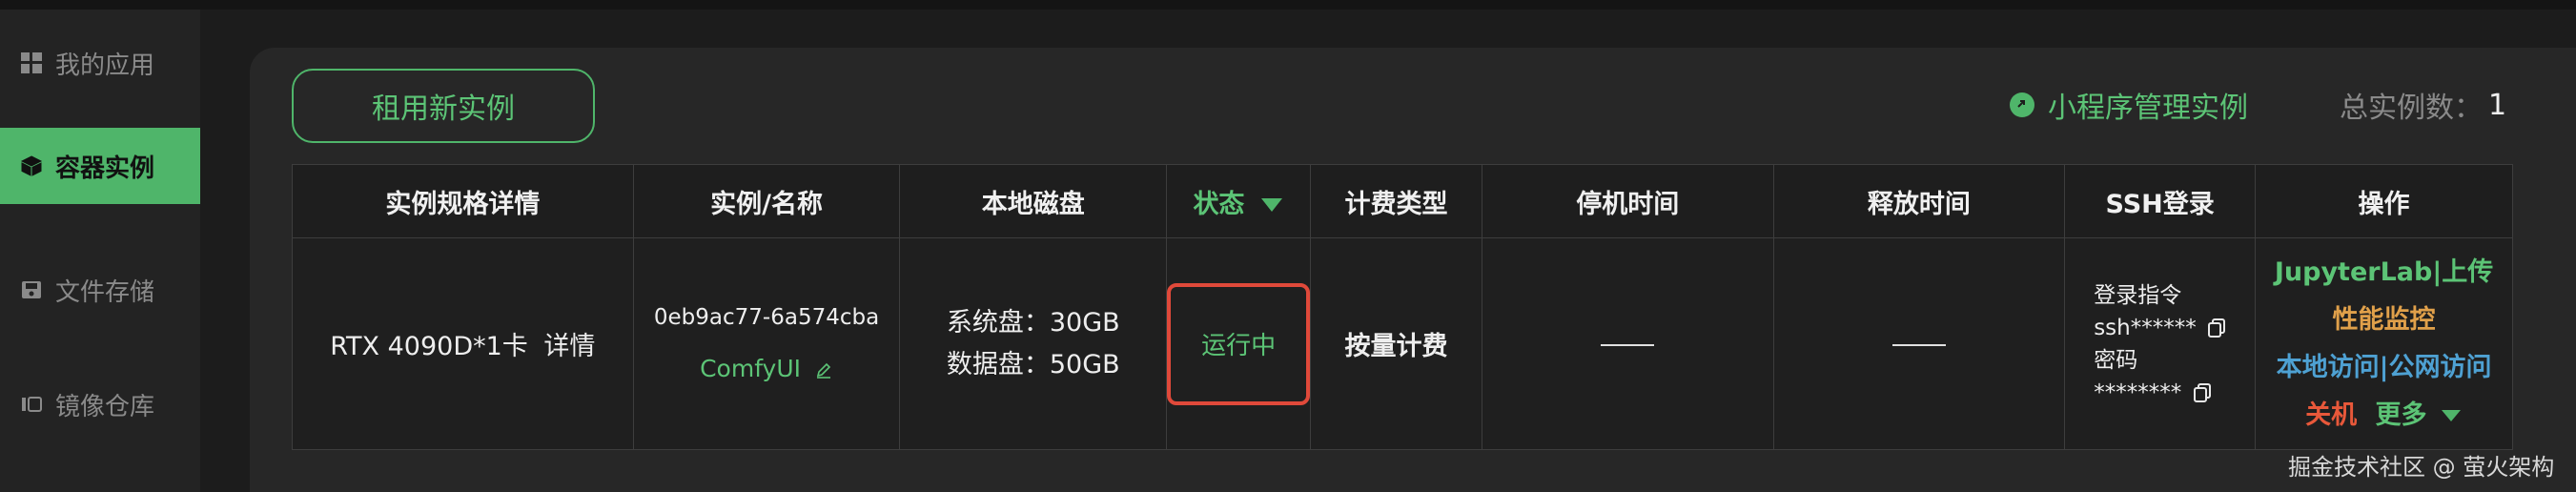 The height and width of the screenshot is (492, 2576). What do you see at coordinates (2384, 367) in the screenshot?
I see `access-row: 本地访问|公网访问` at bounding box center [2384, 367].